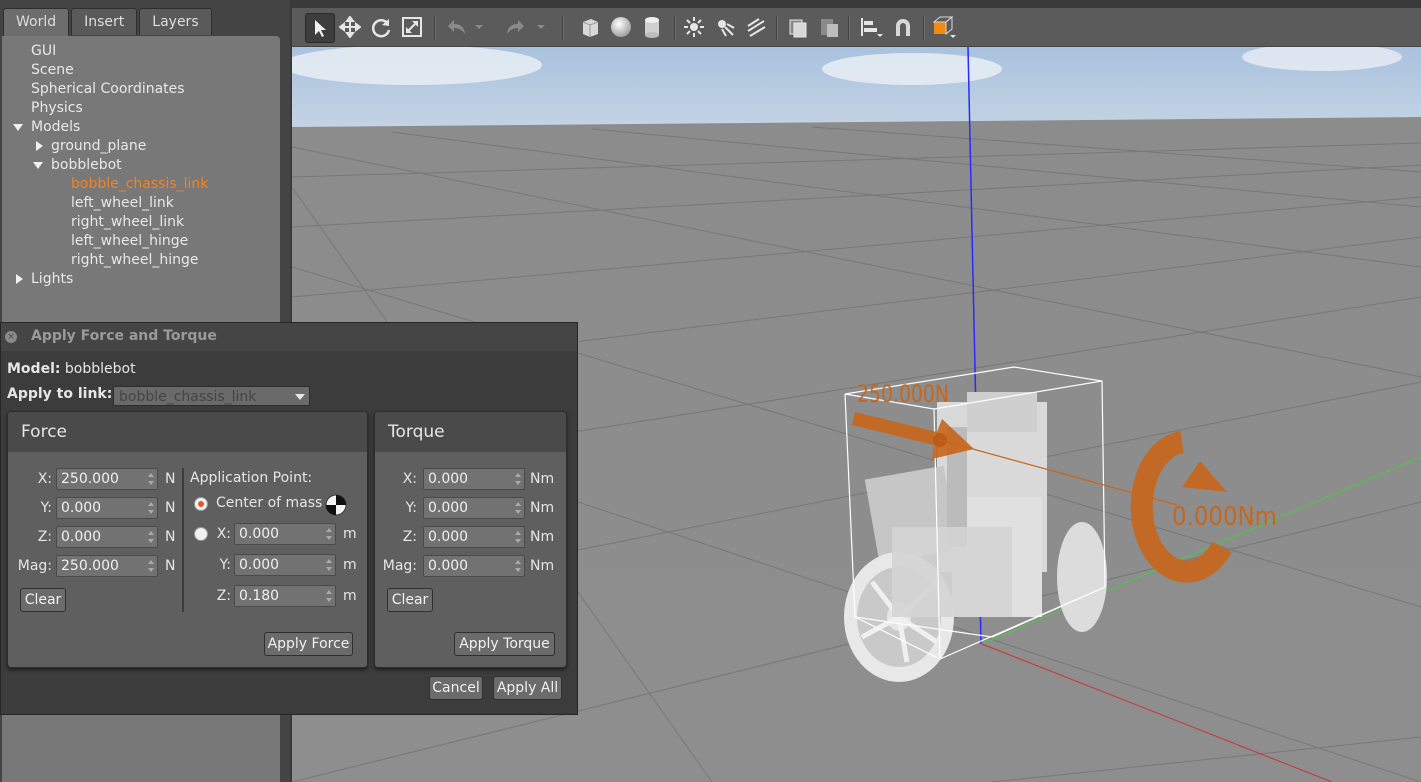 The image size is (1421, 782). What do you see at coordinates (944, 27) in the screenshot?
I see `view-angle-button` at bounding box center [944, 27].